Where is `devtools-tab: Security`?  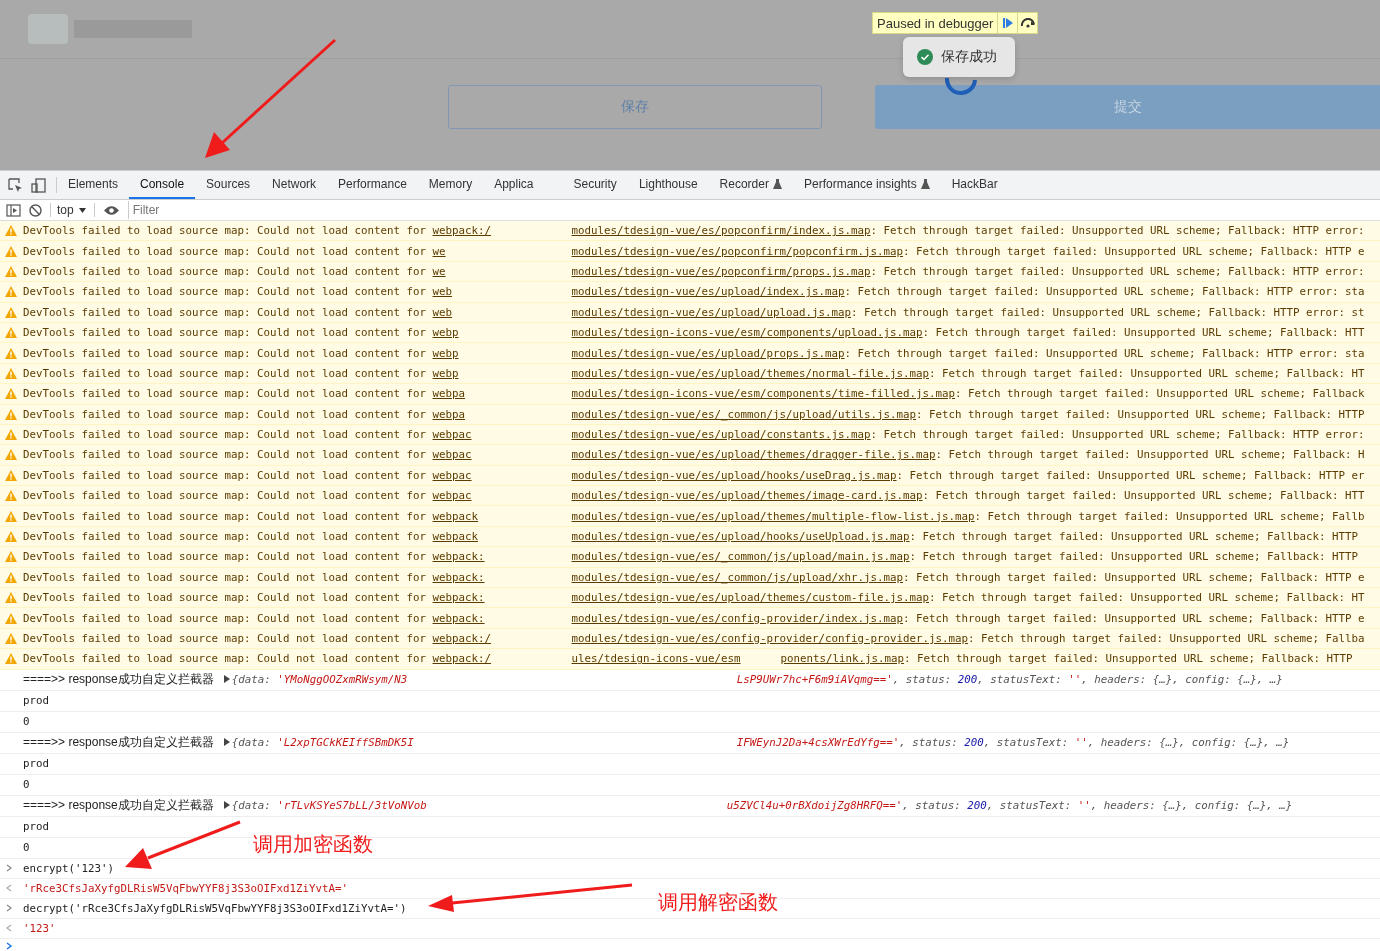 devtools-tab: Security is located at coordinates (595, 185).